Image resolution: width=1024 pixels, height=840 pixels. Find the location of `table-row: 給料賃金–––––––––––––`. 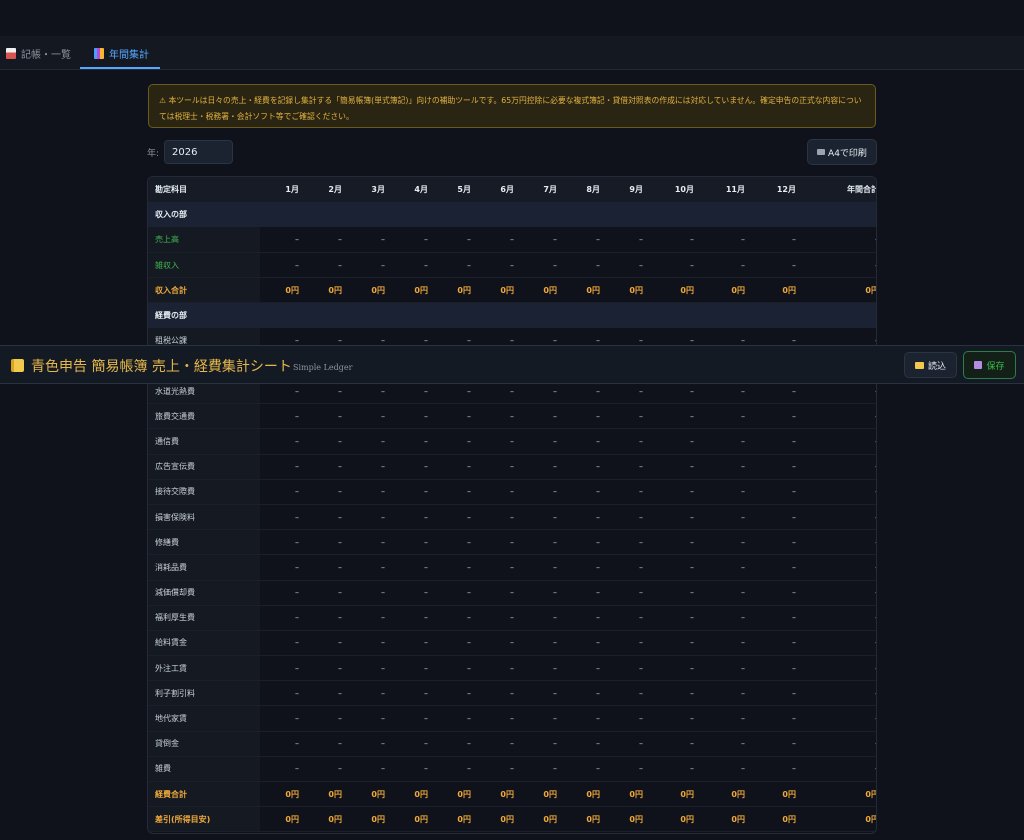

table-row: 給料賃金––––––––––––– is located at coordinates (512, 643).